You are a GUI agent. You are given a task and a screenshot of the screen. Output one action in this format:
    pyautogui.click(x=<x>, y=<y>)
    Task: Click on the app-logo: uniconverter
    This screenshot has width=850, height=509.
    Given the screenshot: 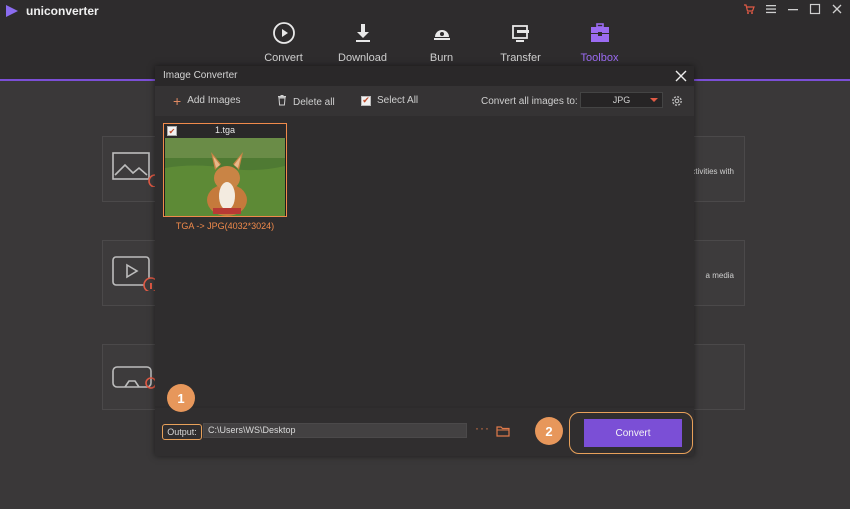 What is the action you would take?
    pyautogui.click(x=52, y=11)
    